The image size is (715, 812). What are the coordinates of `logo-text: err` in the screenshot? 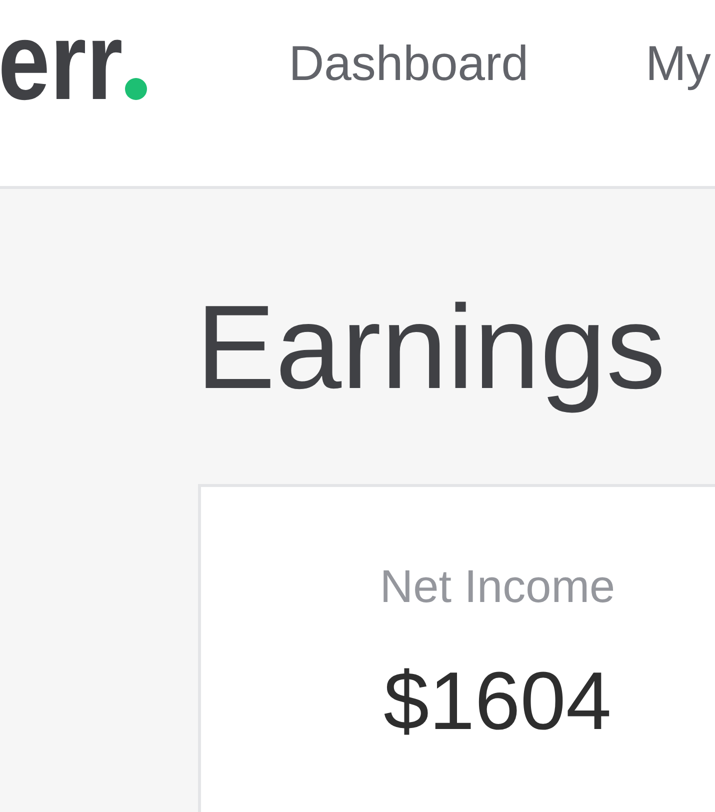 It's located at (61, 62).